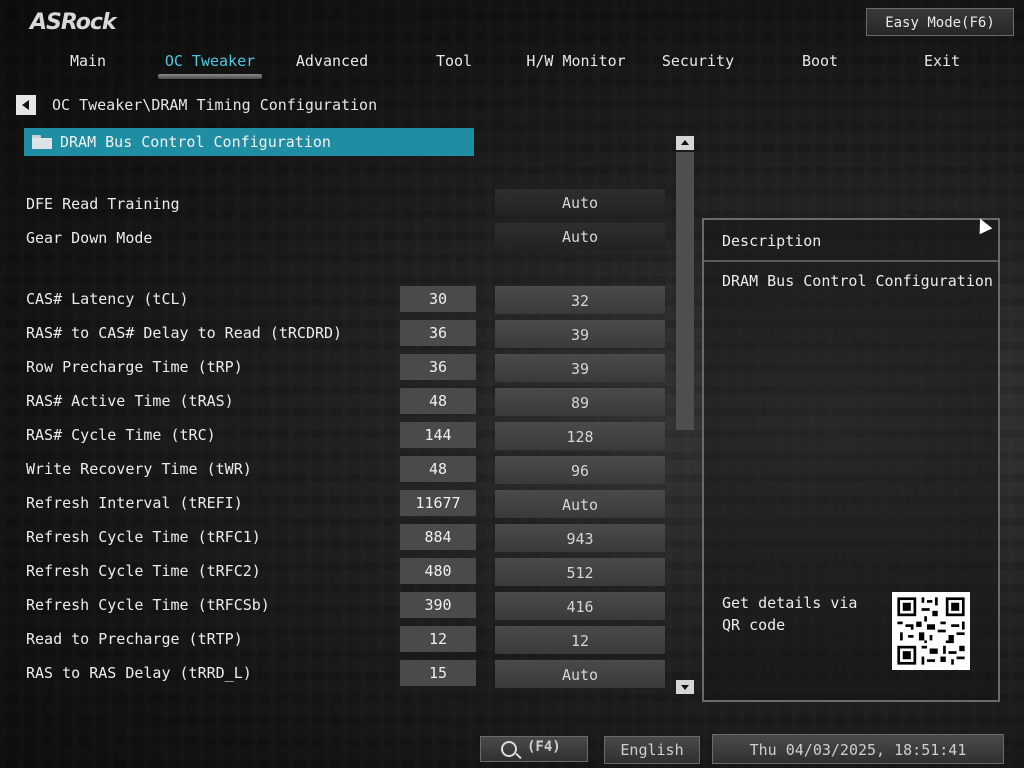  I want to click on scroll-up-icon, so click(685, 143).